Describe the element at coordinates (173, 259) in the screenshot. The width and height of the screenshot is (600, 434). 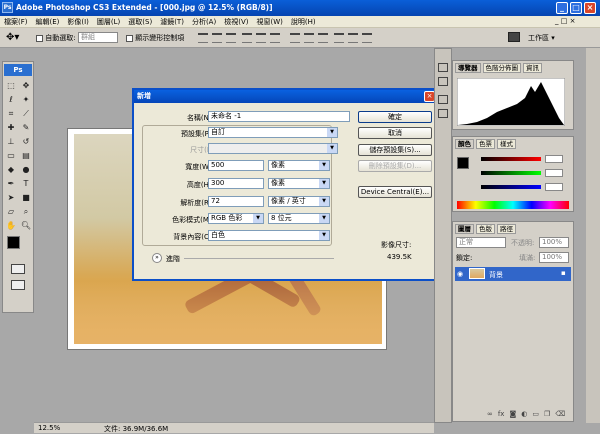
I see `advanced-label: 進階` at that location.